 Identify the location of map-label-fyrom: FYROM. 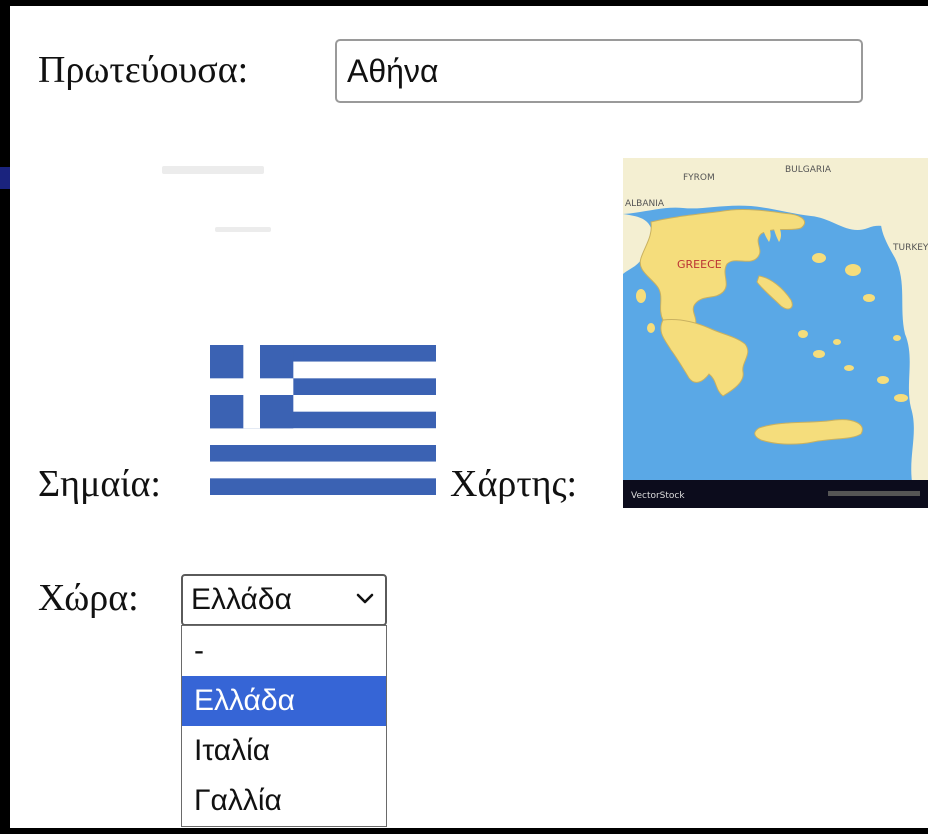
(699, 178).